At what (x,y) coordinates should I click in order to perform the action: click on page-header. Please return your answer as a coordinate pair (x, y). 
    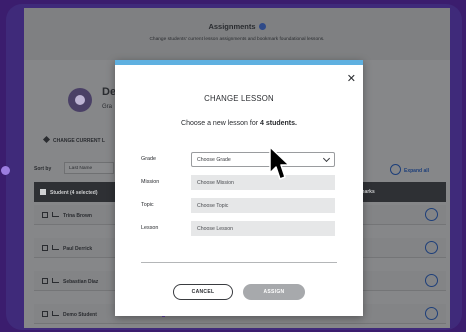
    Looking at the image, I should click on (237, 34).